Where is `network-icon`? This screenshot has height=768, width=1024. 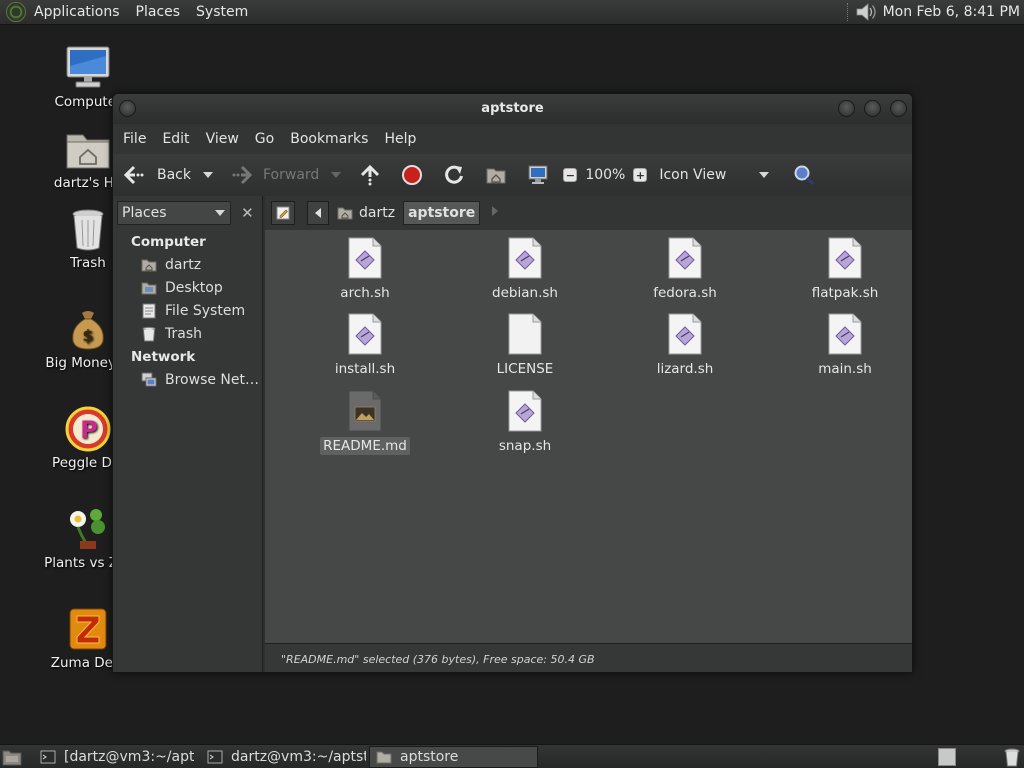
network-icon is located at coordinates (149, 379).